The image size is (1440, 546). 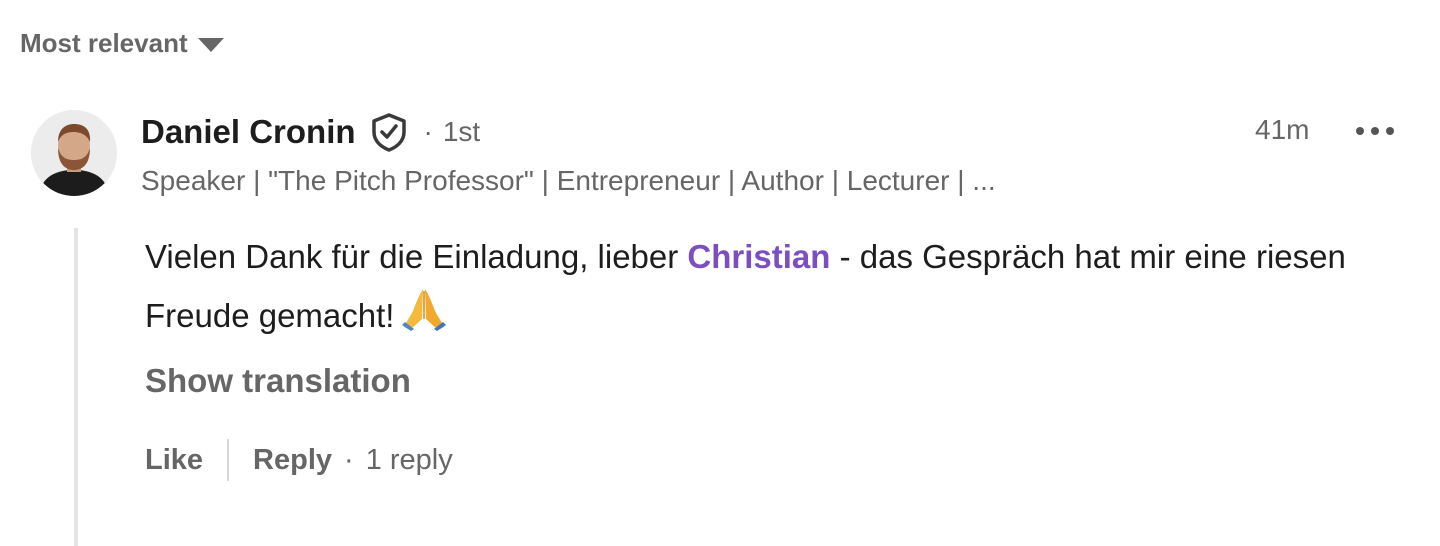 I want to click on comment-actions: Like Reply · 1 reply, so click(x=299, y=460).